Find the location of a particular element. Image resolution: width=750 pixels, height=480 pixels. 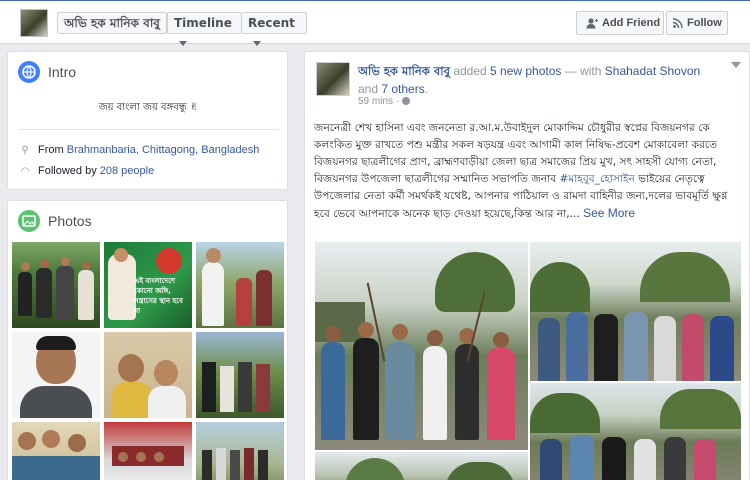

recent-label: Recent is located at coordinates (271, 23).